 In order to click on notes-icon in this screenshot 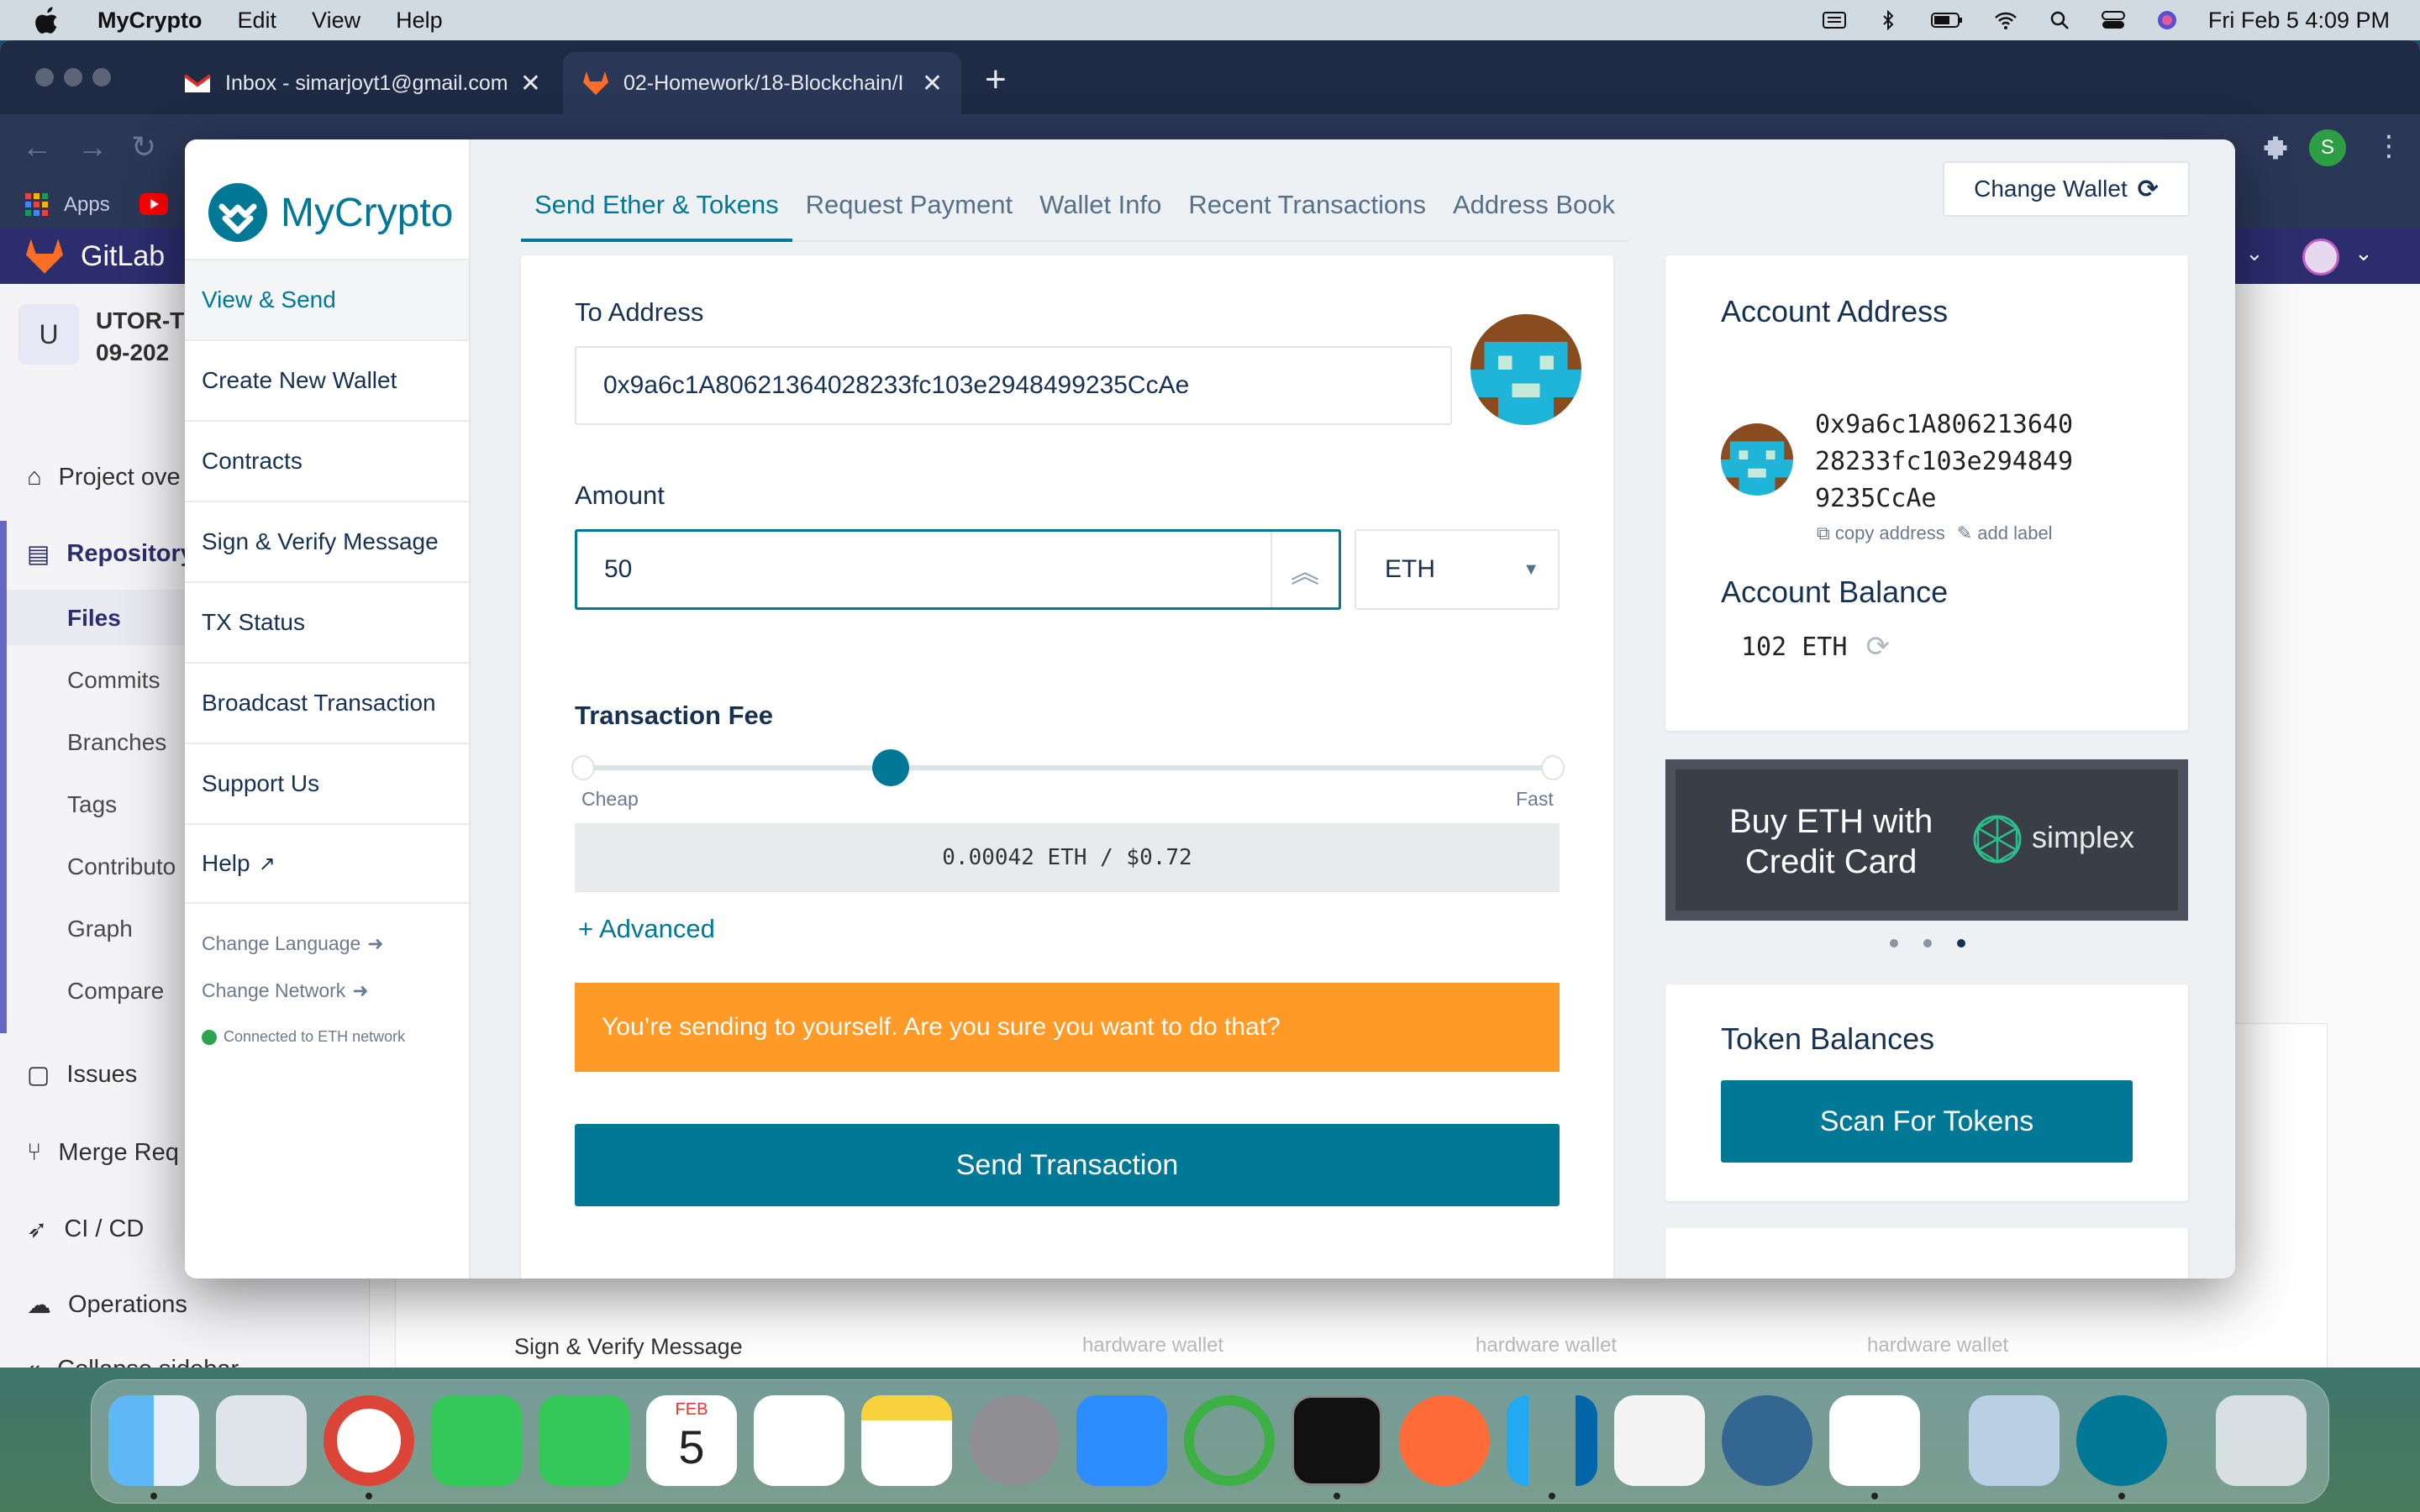, I will do `click(906, 1440)`.